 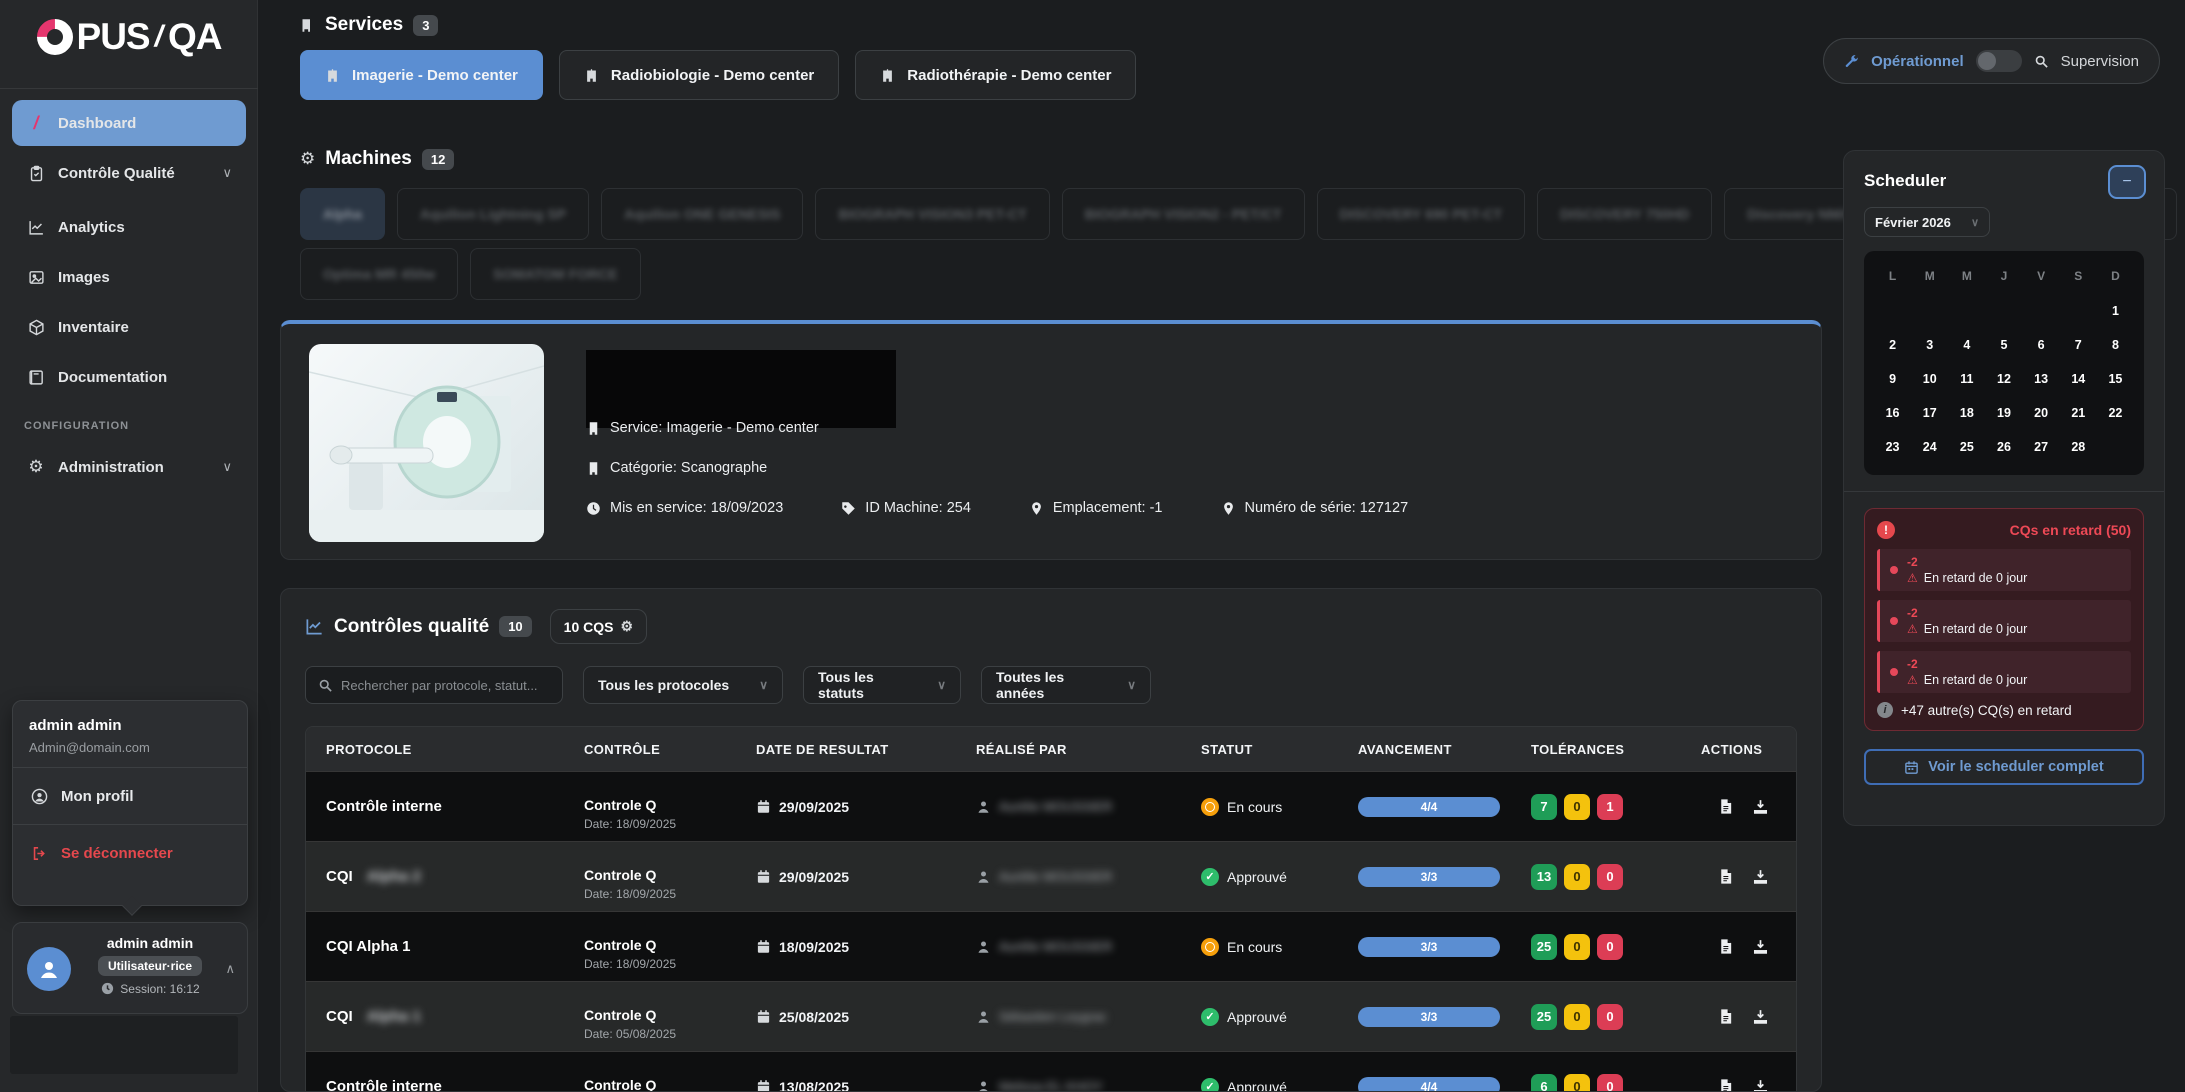 What do you see at coordinates (116, 173) in the screenshot?
I see `sidebar-item-label: Contrôle Qualité` at bounding box center [116, 173].